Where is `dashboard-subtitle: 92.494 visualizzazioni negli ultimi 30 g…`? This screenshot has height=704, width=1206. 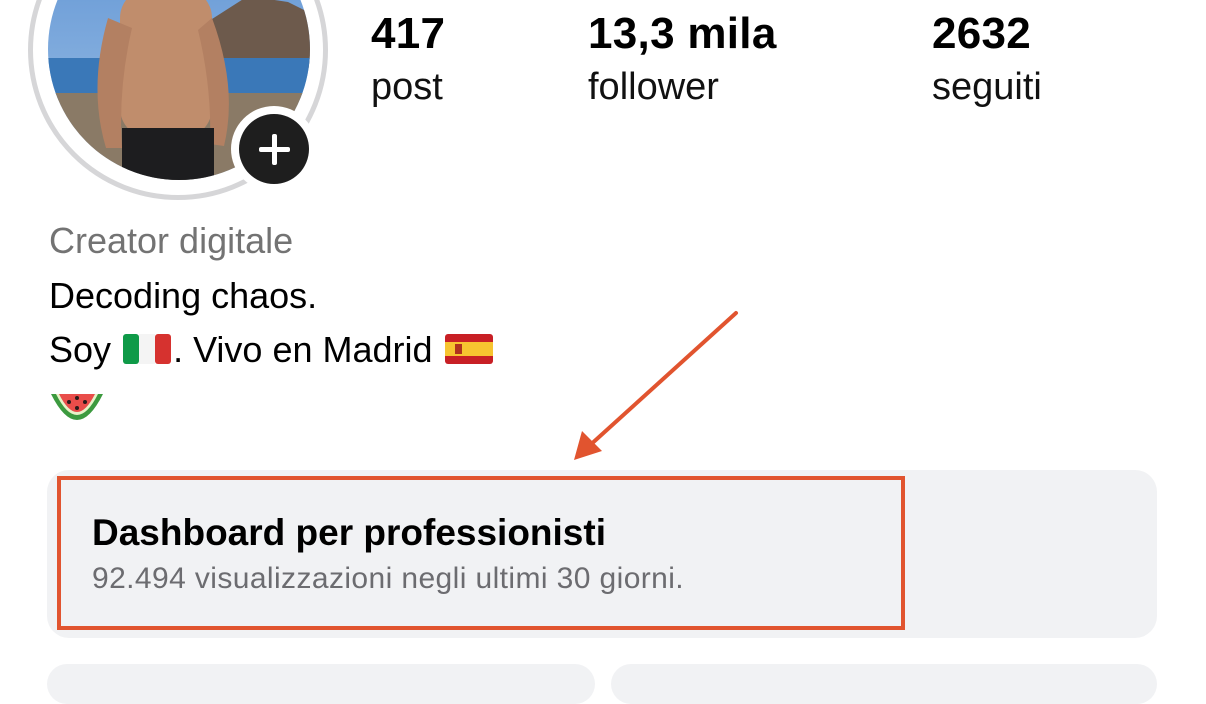
dashboard-subtitle: 92.494 visualizzazioni negli ultimi 30 g… is located at coordinates (388, 578).